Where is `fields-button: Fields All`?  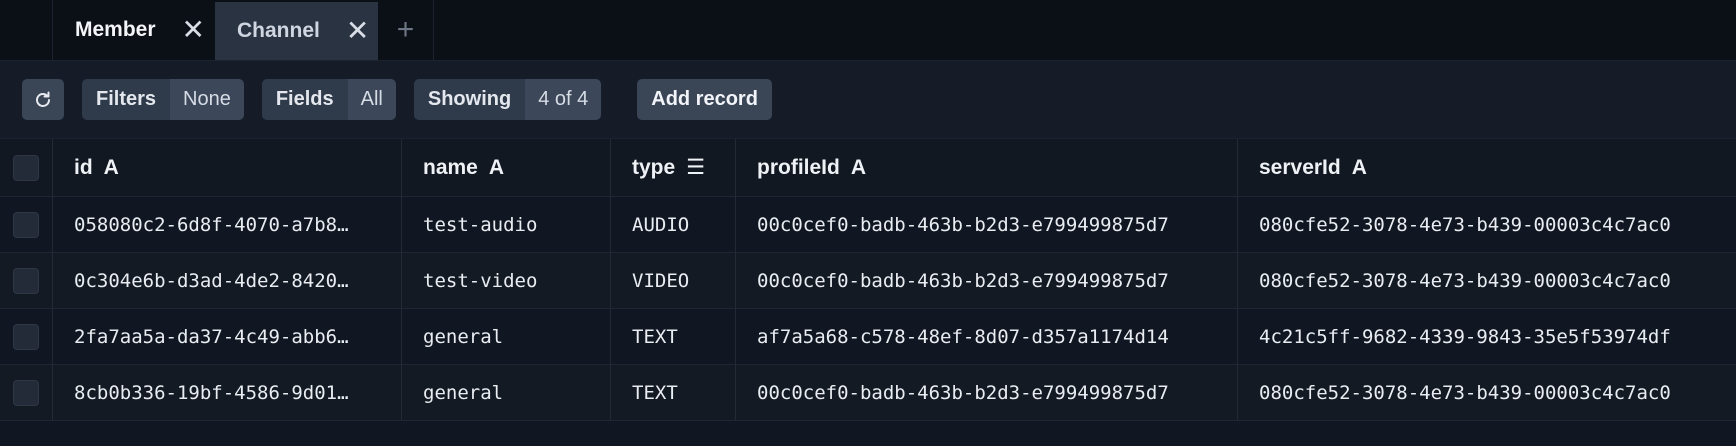
fields-button: Fields All is located at coordinates (328, 99).